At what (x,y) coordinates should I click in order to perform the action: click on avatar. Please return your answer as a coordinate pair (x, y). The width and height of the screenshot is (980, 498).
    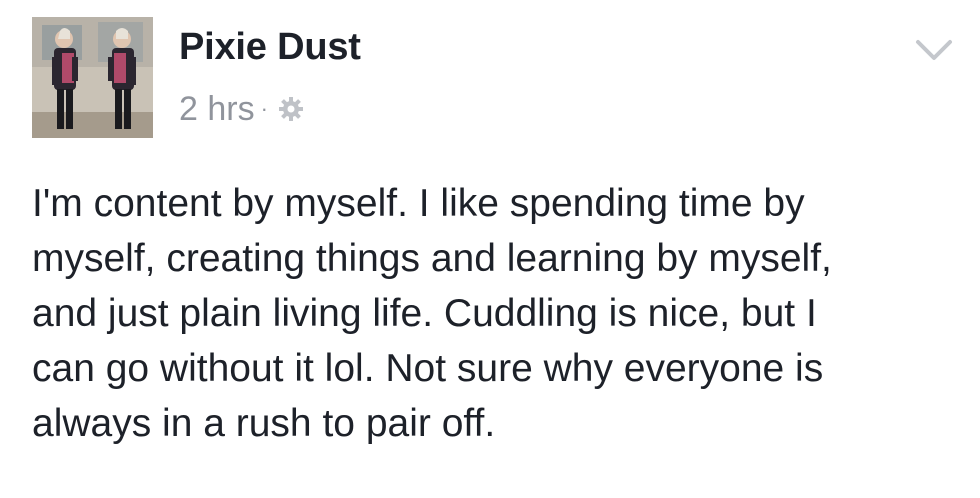
    Looking at the image, I should click on (92, 77).